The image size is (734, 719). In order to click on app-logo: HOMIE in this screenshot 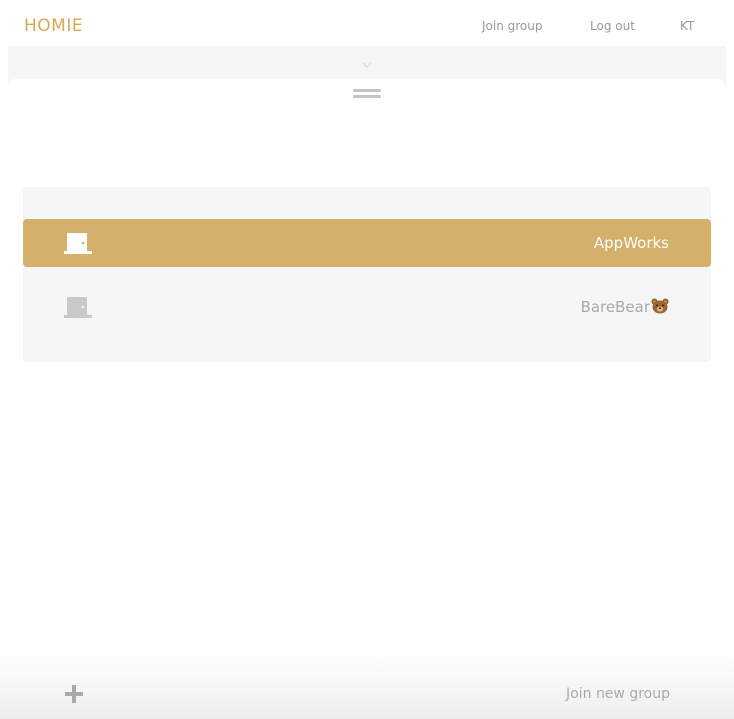, I will do `click(53, 26)`.